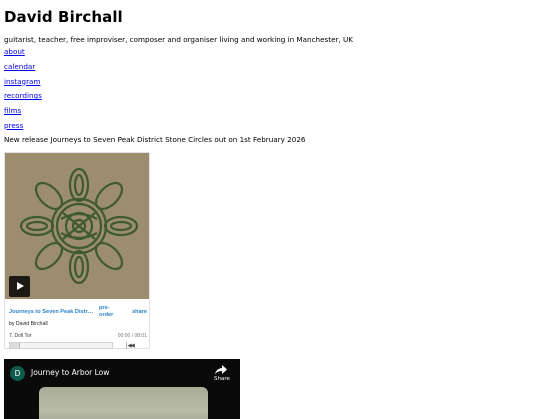 The height and width of the screenshot is (419, 540). Describe the element at coordinates (77, 226) in the screenshot. I see `album-cover` at that location.